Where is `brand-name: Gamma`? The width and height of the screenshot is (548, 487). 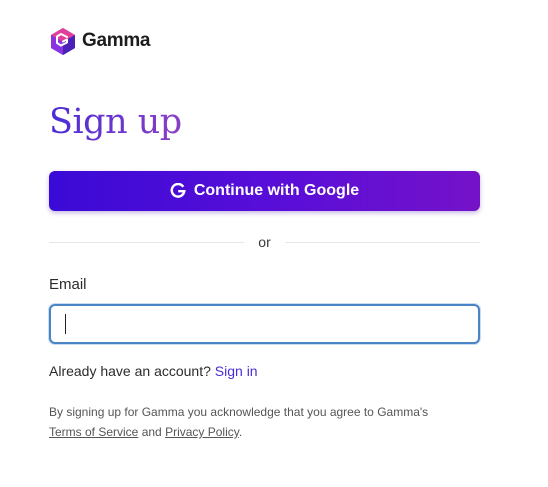
brand-name: Gamma is located at coordinates (116, 40).